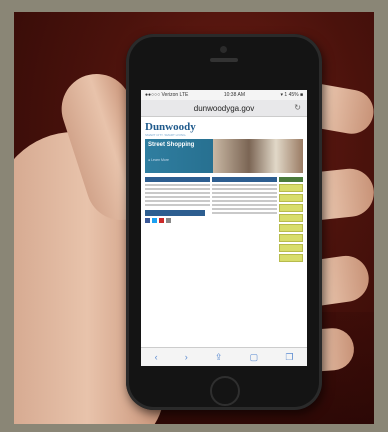 Image resolution: width=388 pixels, height=432 pixels. I want to click on reload-icon: ↻, so click(297, 107).